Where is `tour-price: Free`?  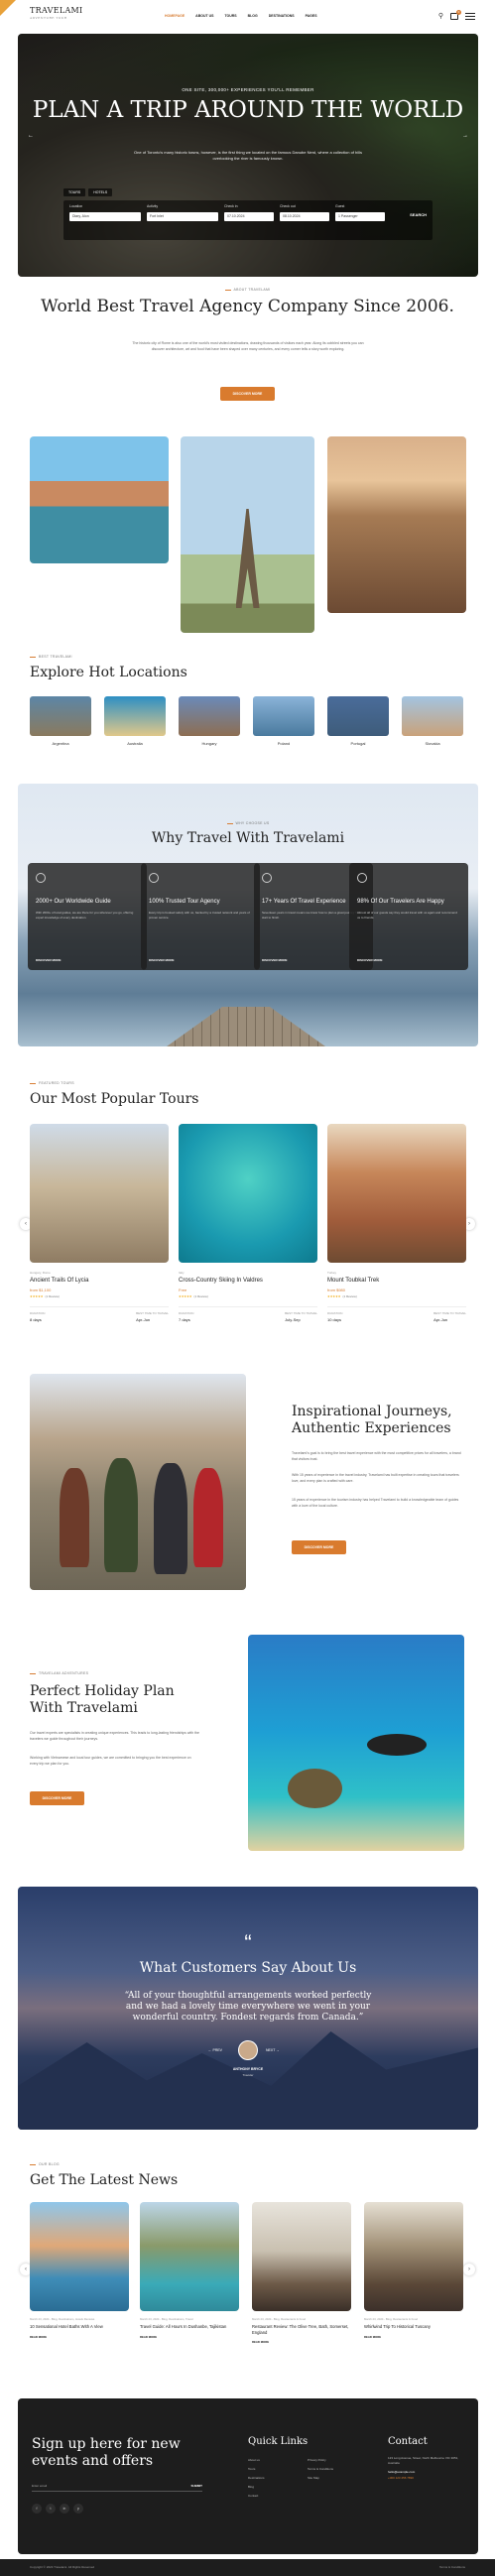 tour-price: Free is located at coordinates (183, 1290).